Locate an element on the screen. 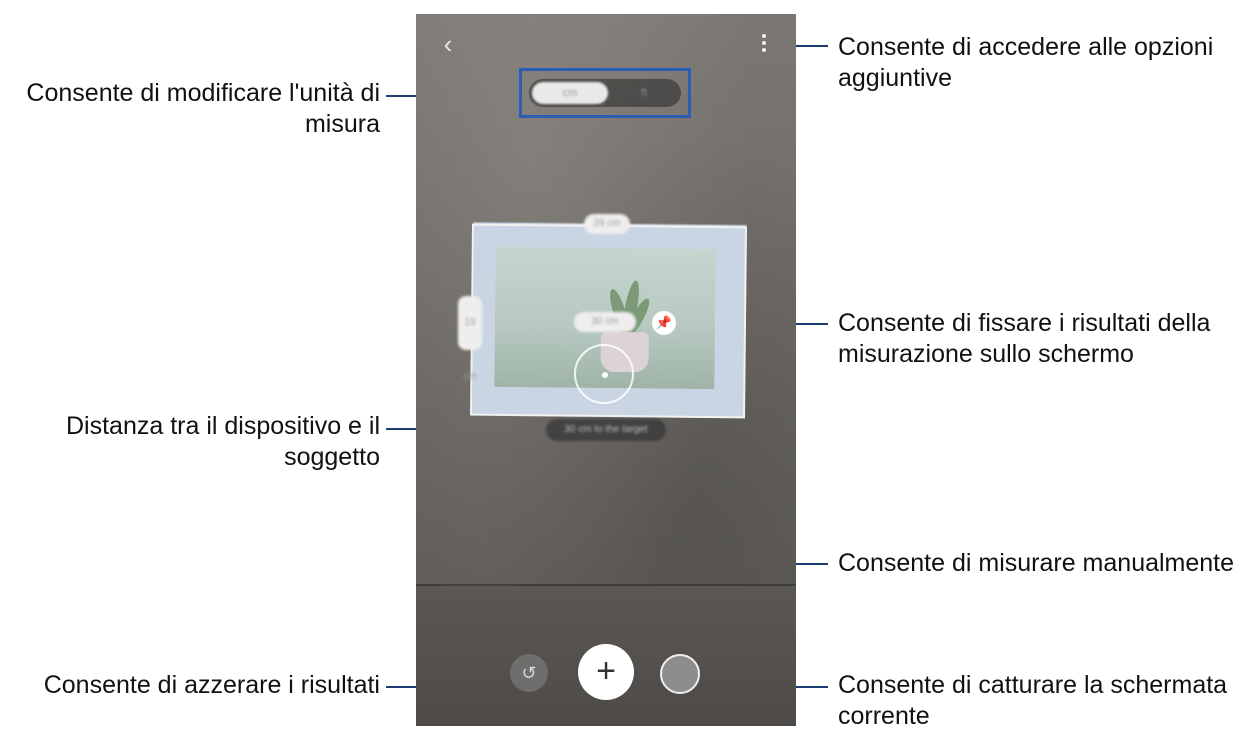 The width and height of the screenshot is (1247, 732). measurement-value-label: 30 cm is located at coordinates (605, 322).